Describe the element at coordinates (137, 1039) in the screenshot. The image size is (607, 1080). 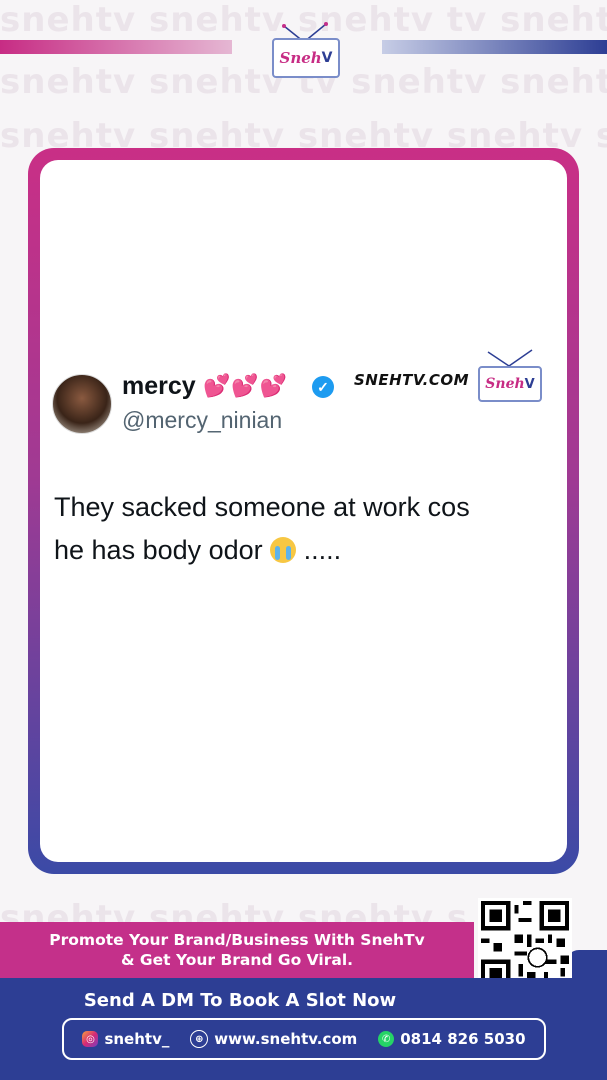
I see `instagram-handle: snehtv_` at that location.